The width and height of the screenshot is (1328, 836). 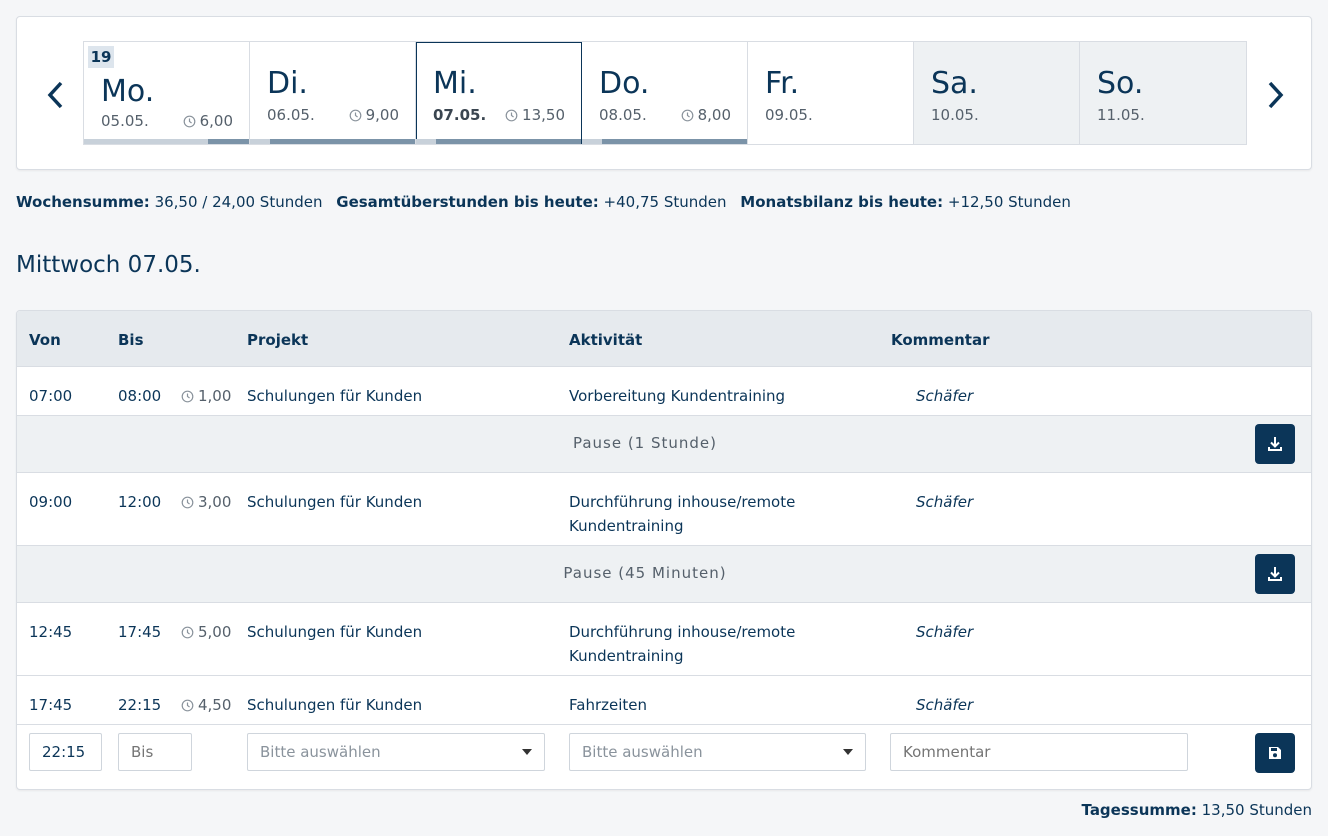 I want to click on week-sum-label: Wochensumme:, so click(x=83, y=202).